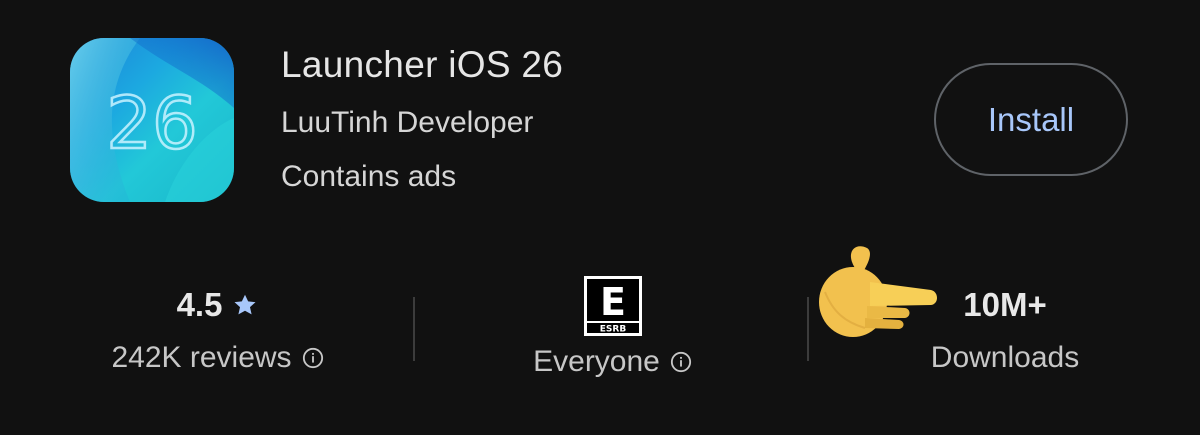 This screenshot has width=1200, height=435. I want to click on app-icon: 26, so click(152, 120).